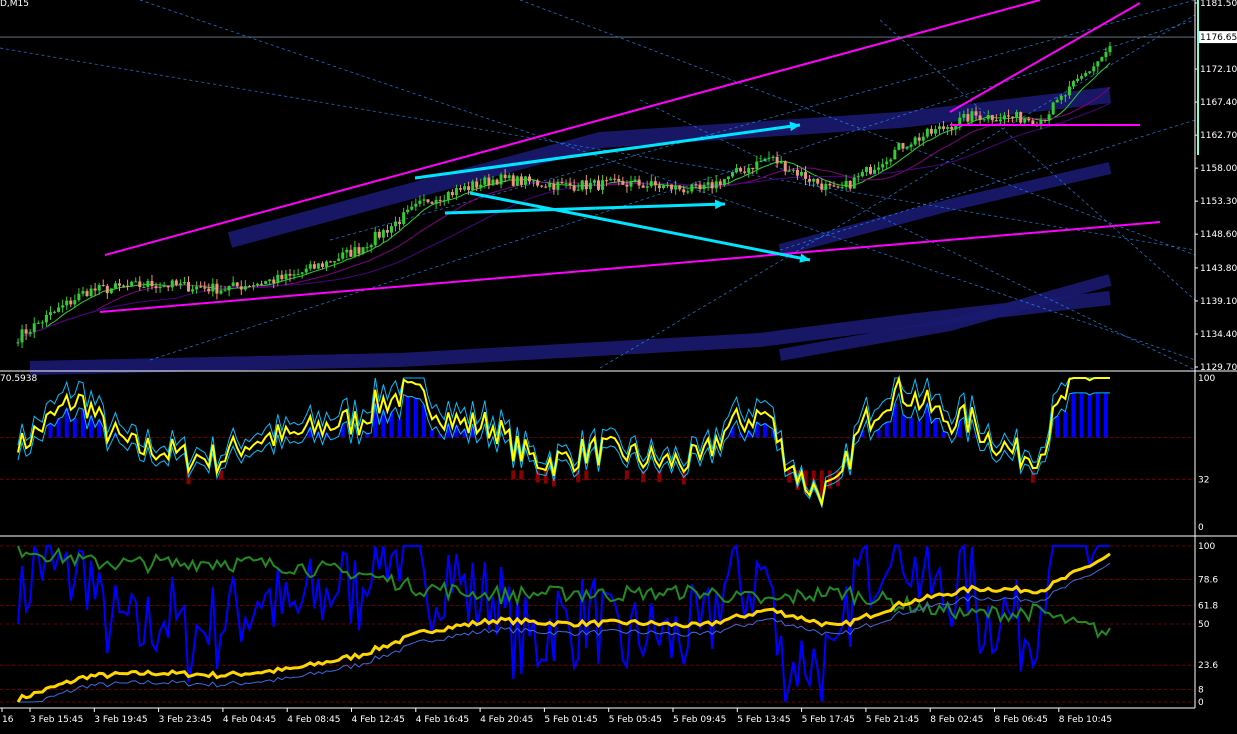 This screenshot has width=1237, height=734. Describe the element at coordinates (1218, 103) in the screenshot. I see `price-axis-label: 1167.40` at that location.